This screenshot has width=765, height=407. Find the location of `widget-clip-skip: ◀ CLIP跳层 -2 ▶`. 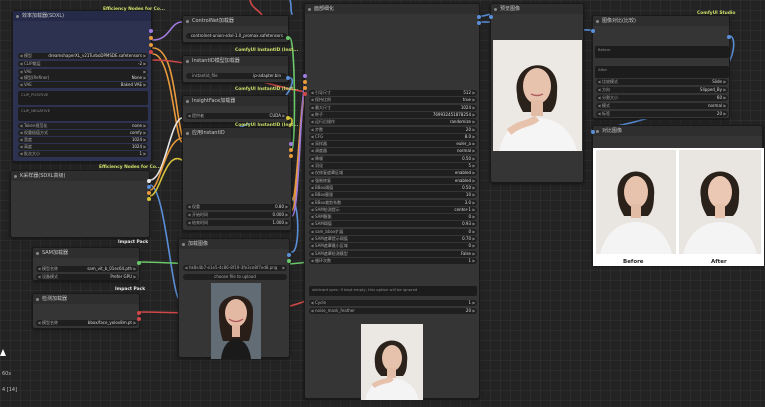

widget-clip-skip: ◀ CLIP跳层 -2 ▶ is located at coordinates (83, 64).